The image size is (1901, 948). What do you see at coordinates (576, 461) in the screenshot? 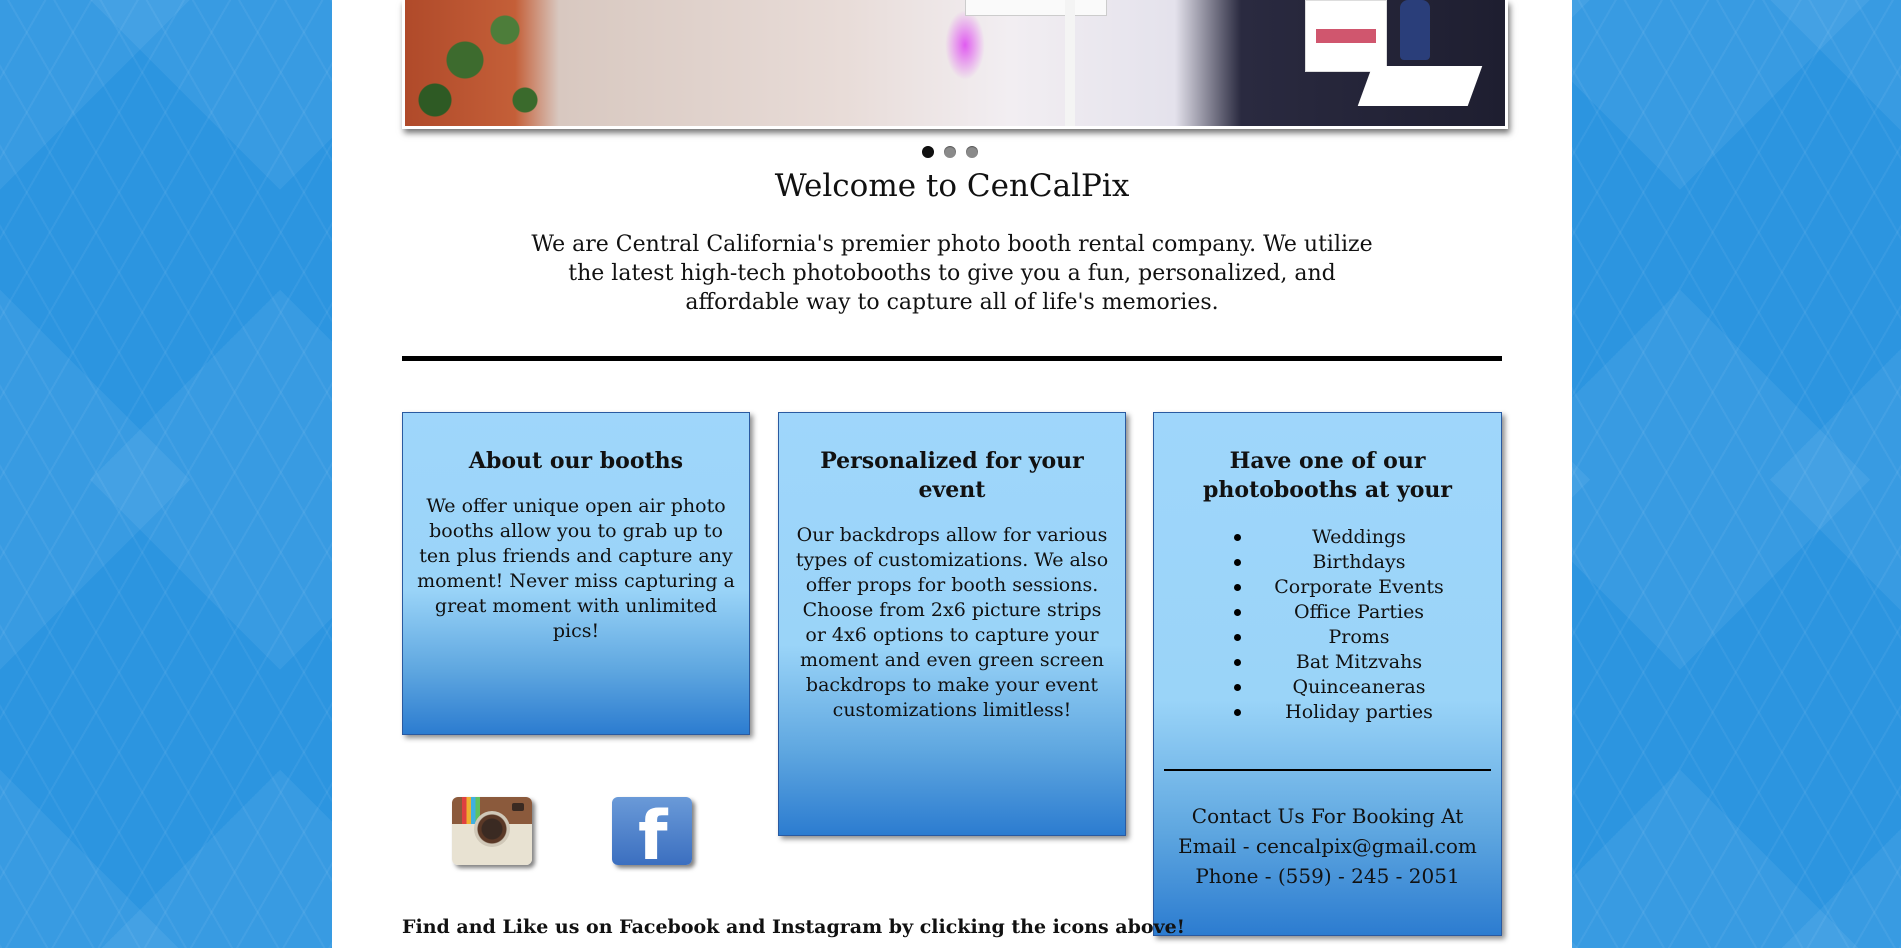
I see `about-booths-title: About our booths` at bounding box center [576, 461].